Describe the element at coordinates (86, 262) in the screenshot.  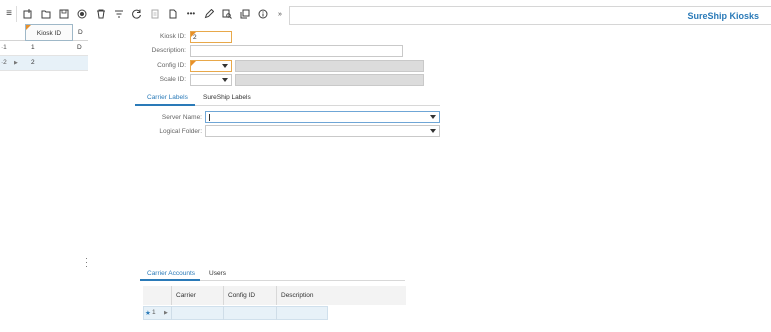
I see `vertical-splitter-handle: · · ·` at that location.